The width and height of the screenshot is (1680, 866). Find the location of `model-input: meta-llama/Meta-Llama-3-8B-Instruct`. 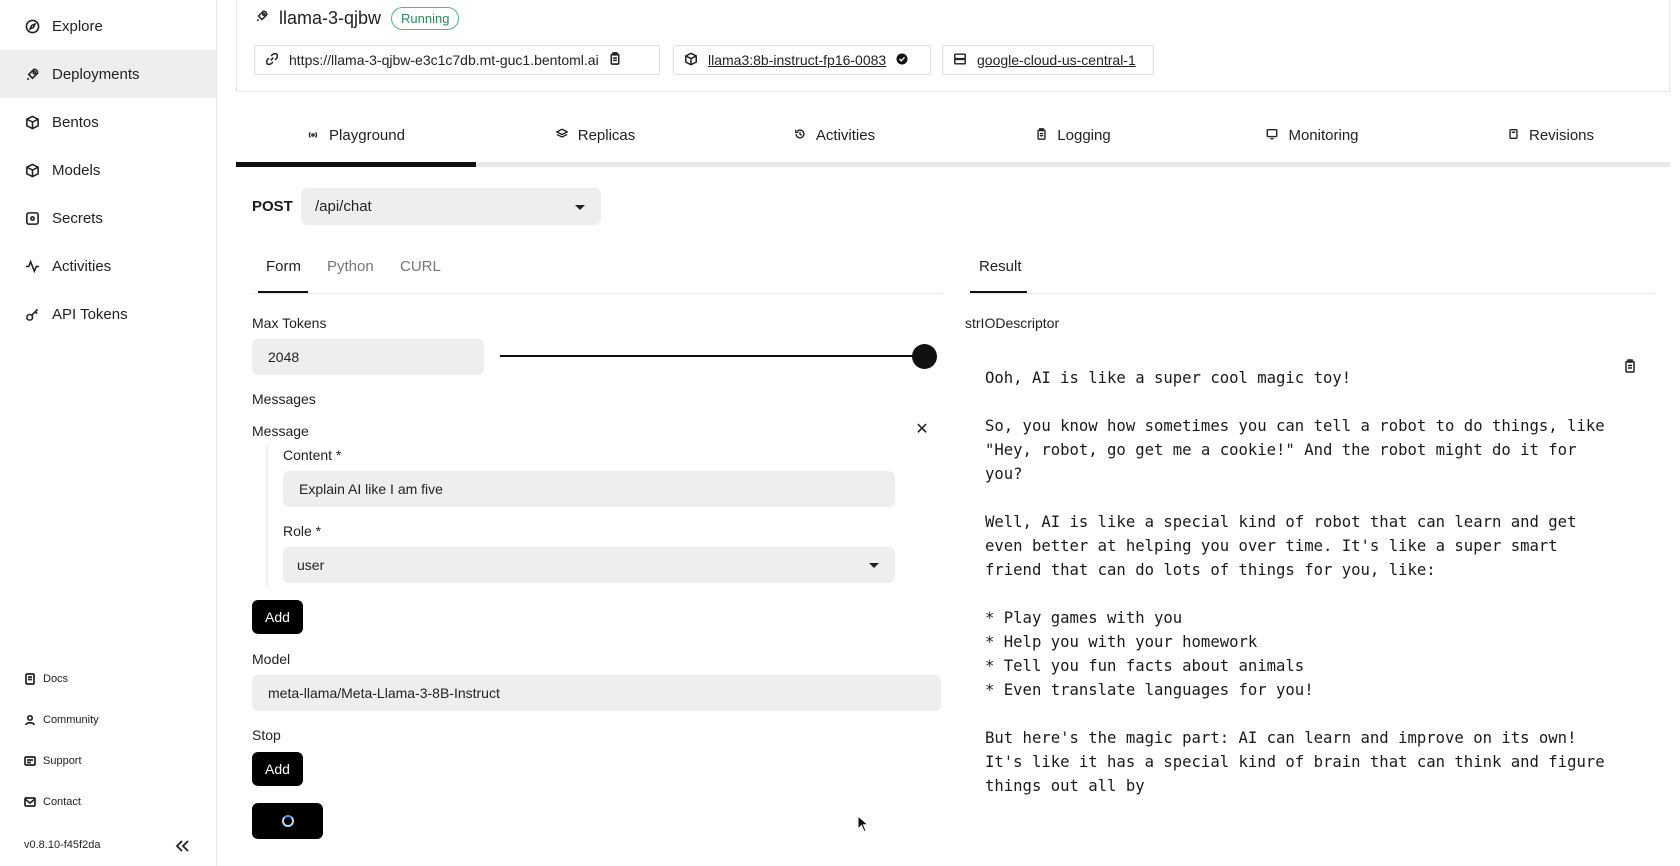

model-input: meta-llama/Meta-Llama-3-8B-Instruct is located at coordinates (596, 693).